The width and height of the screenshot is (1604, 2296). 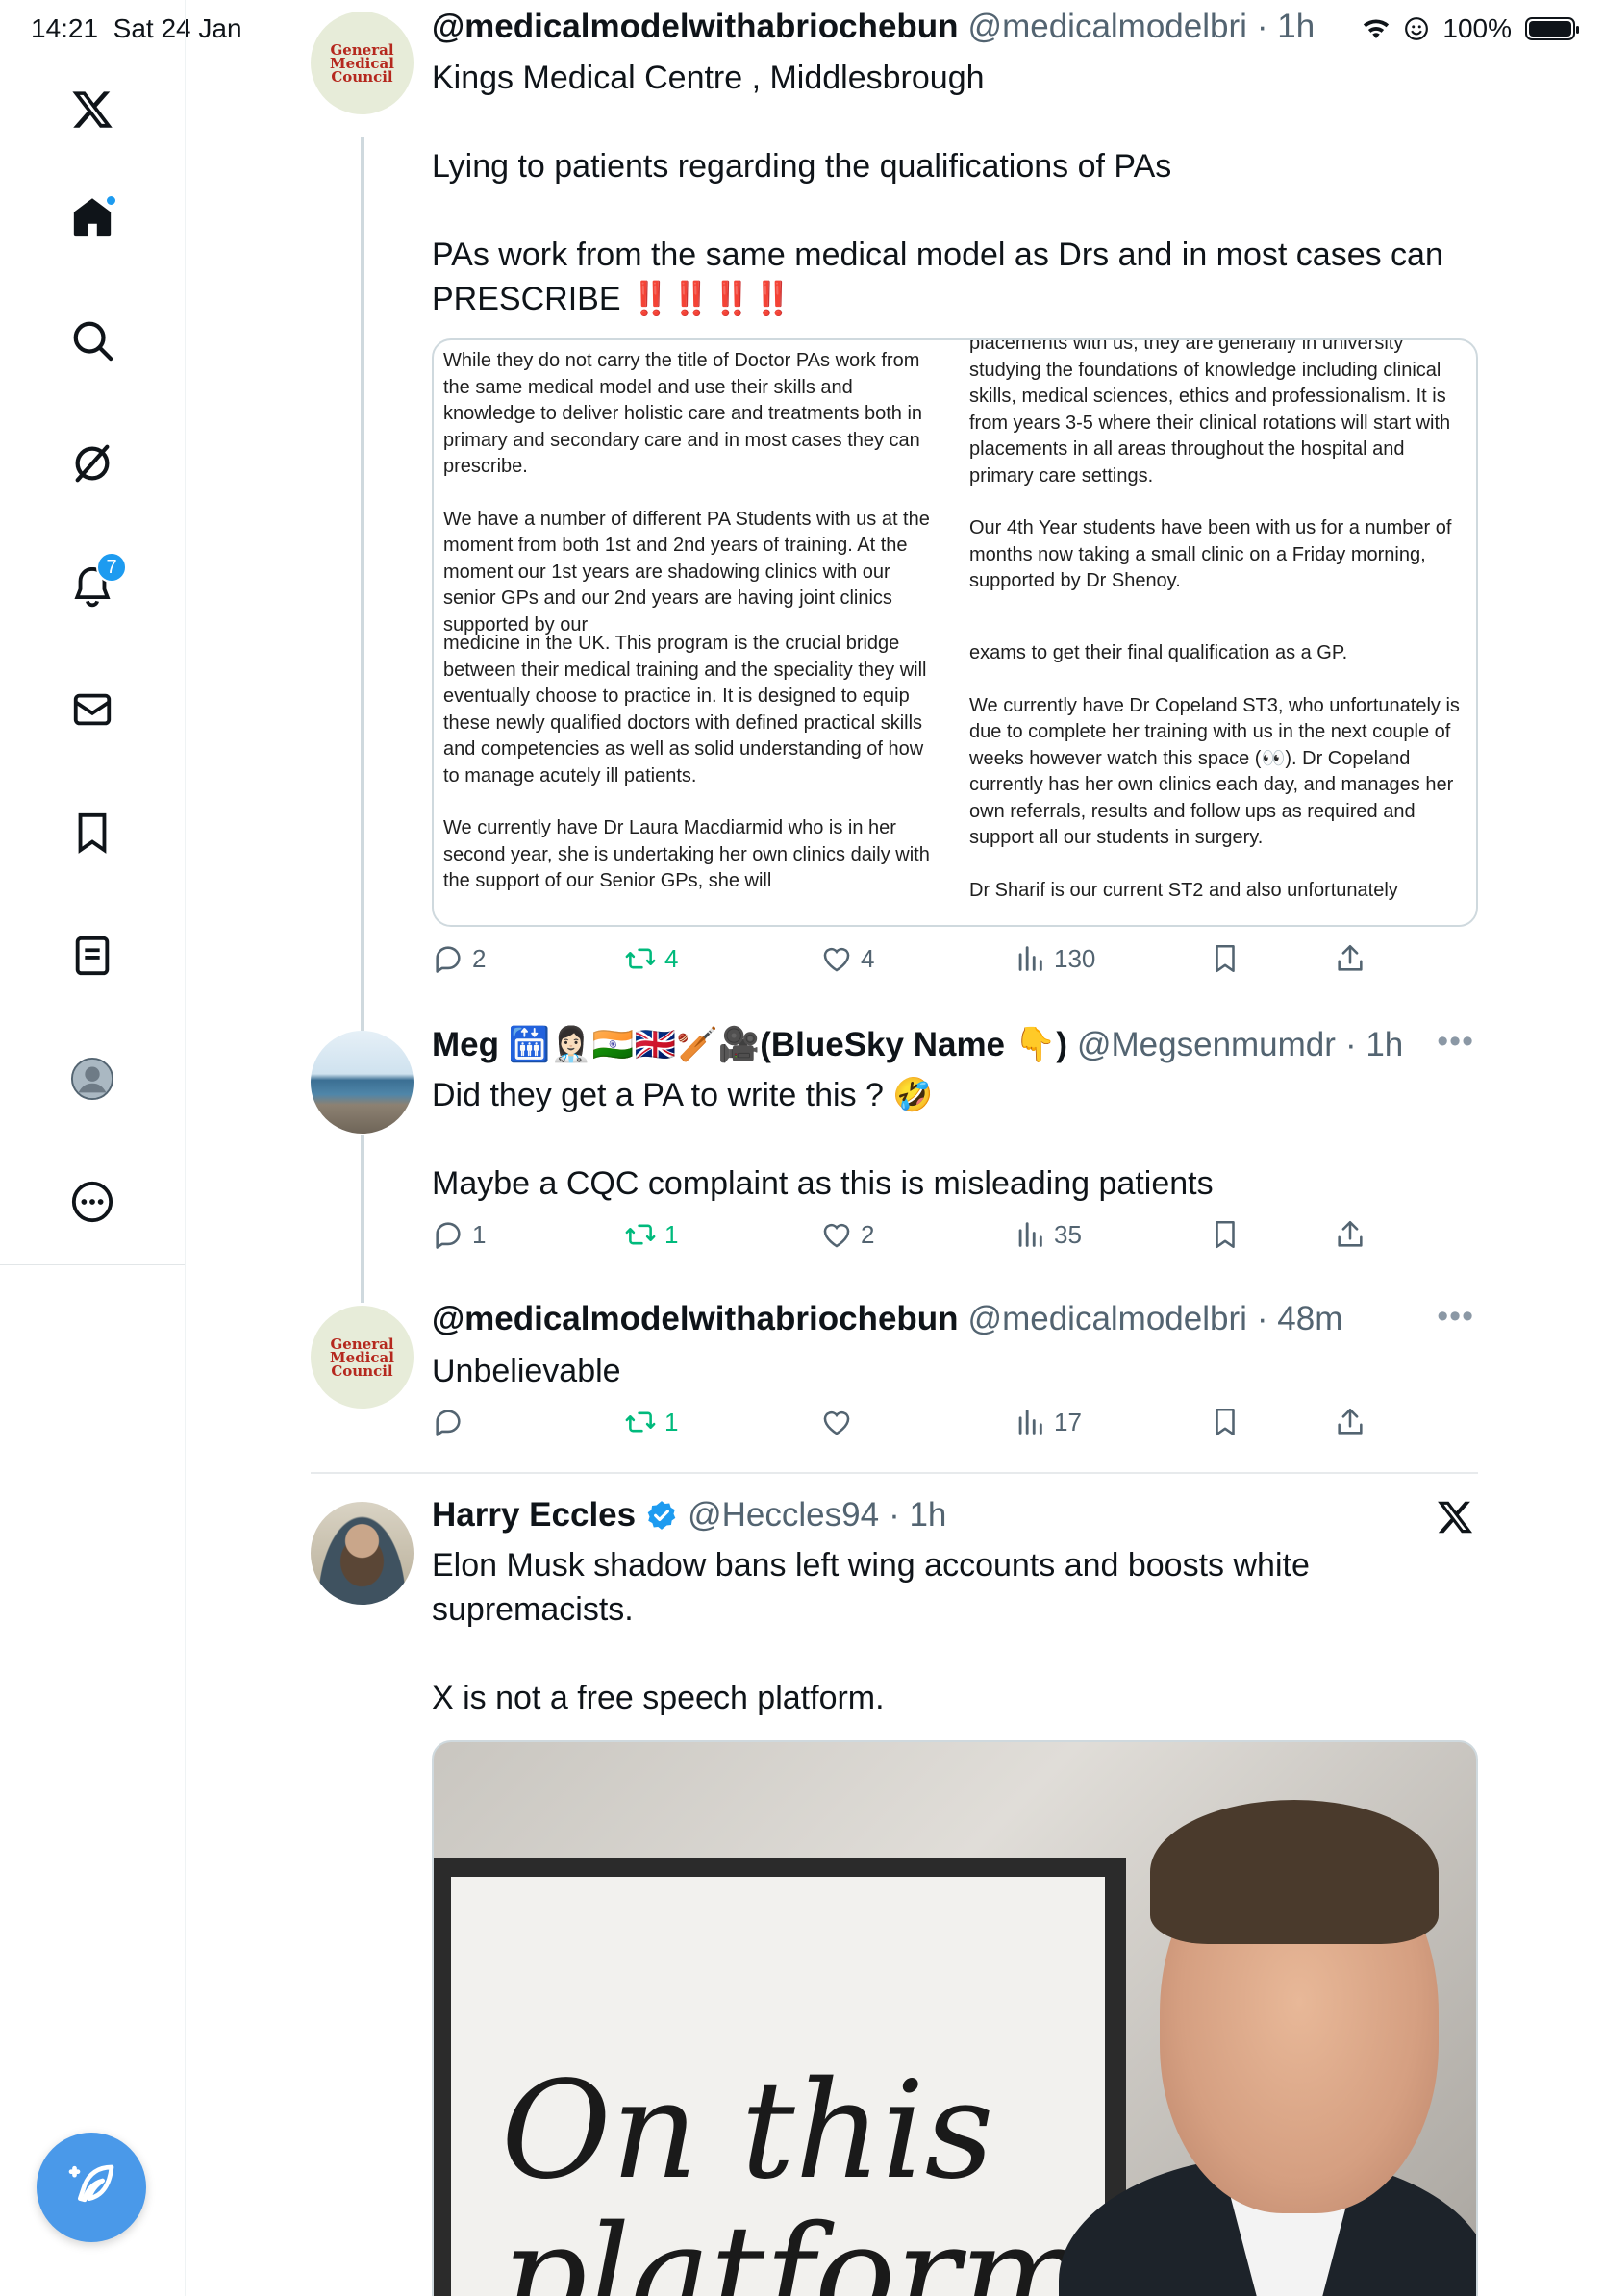 What do you see at coordinates (91, 2183) in the screenshot?
I see `compose-feather-icon` at bounding box center [91, 2183].